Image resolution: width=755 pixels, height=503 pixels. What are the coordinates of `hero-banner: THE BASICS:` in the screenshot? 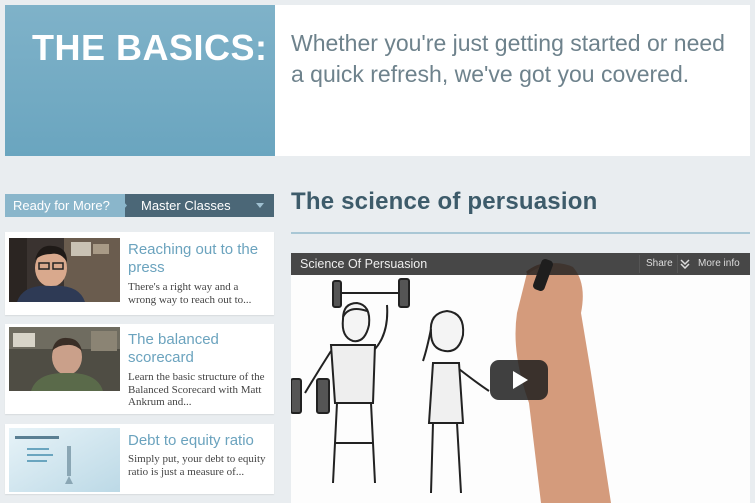 It's located at (140, 80).